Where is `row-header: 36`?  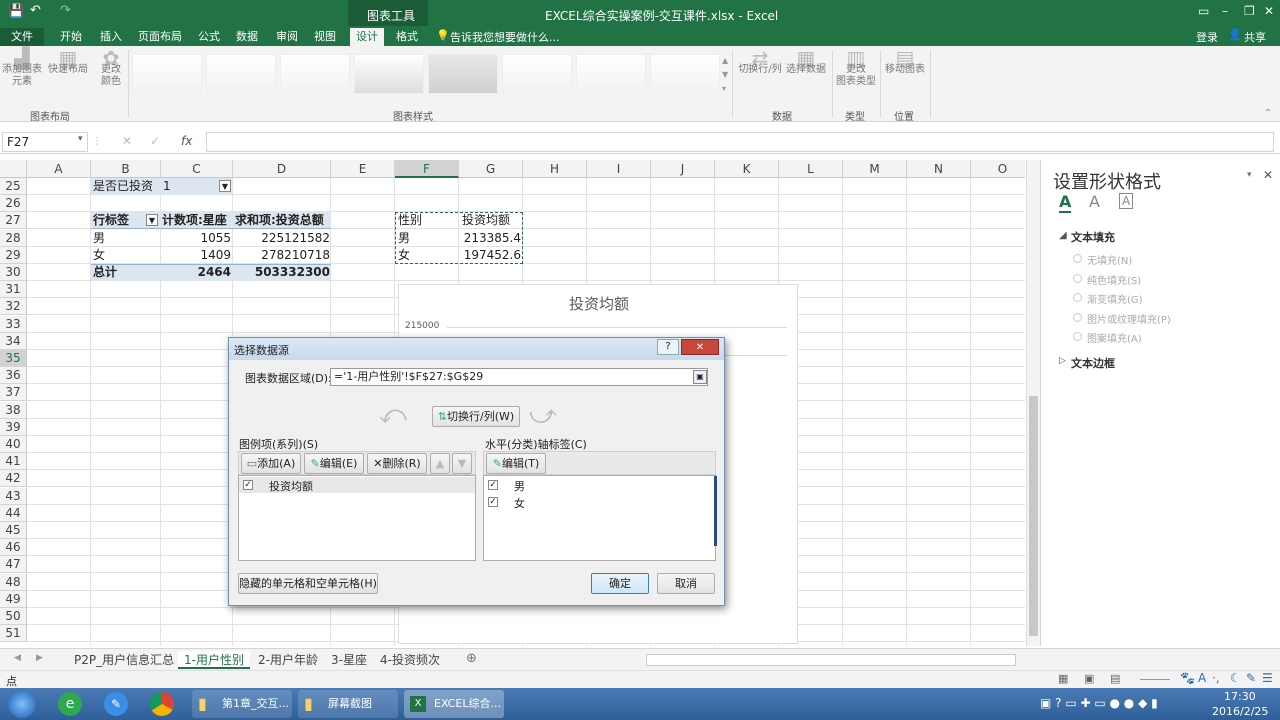 row-header: 36 is located at coordinates (13, 376).